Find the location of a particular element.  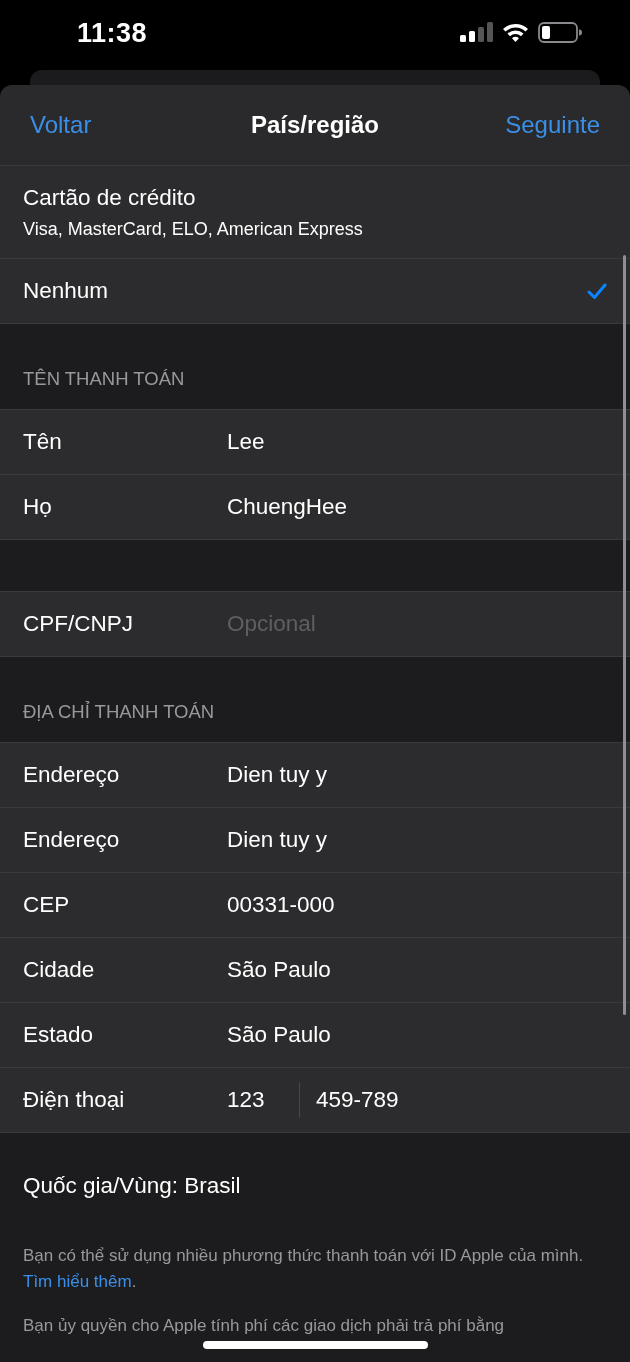

signal-icon is located at coordinates (476, 32).